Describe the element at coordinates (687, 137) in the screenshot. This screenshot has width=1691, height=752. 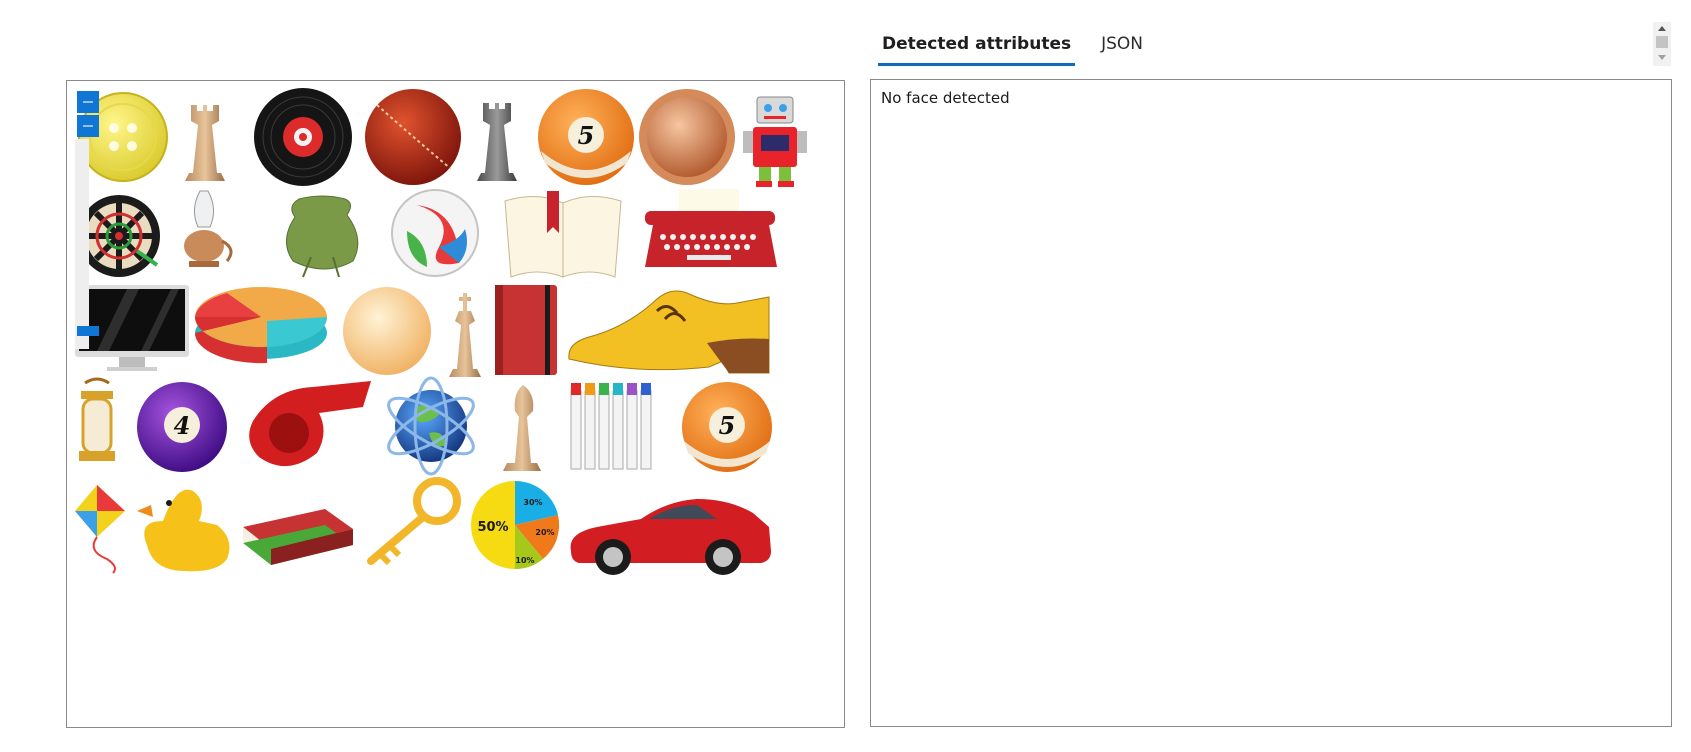
I see `copper-coin-icon` at that location.